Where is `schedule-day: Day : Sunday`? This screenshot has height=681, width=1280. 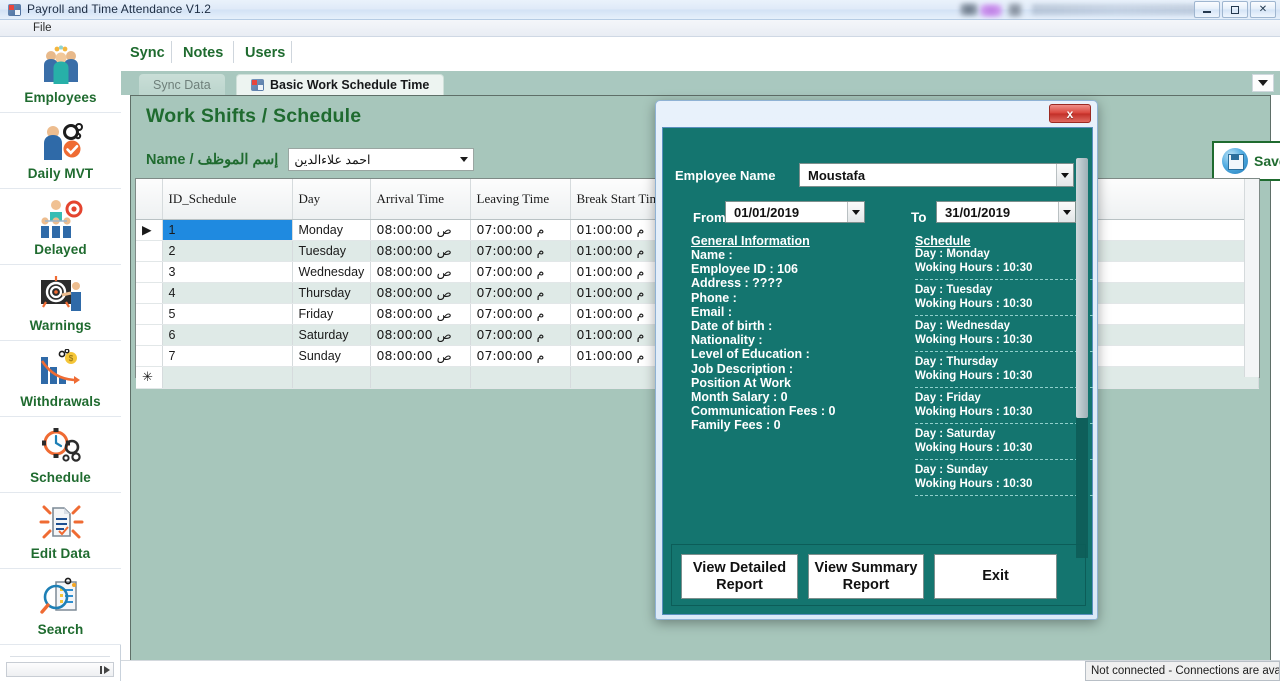
schedule-day: Day : Sunday is located at coordinates (951, 470).